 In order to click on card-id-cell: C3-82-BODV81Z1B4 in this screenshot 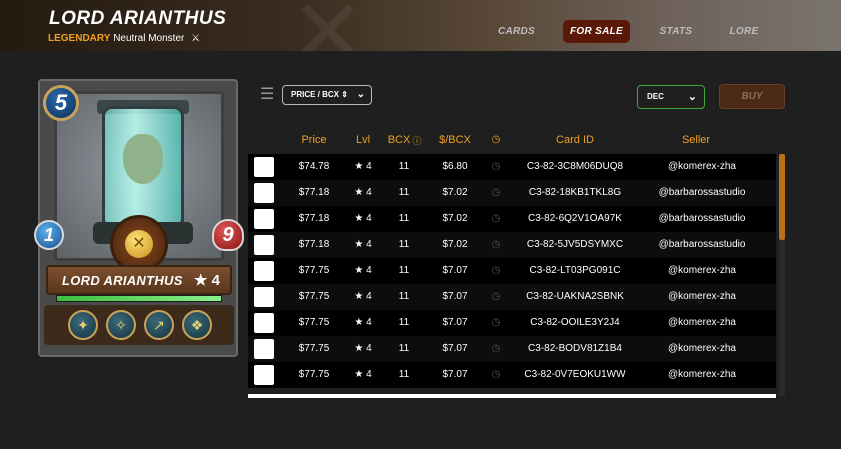, I will do `click(575, 349)`.